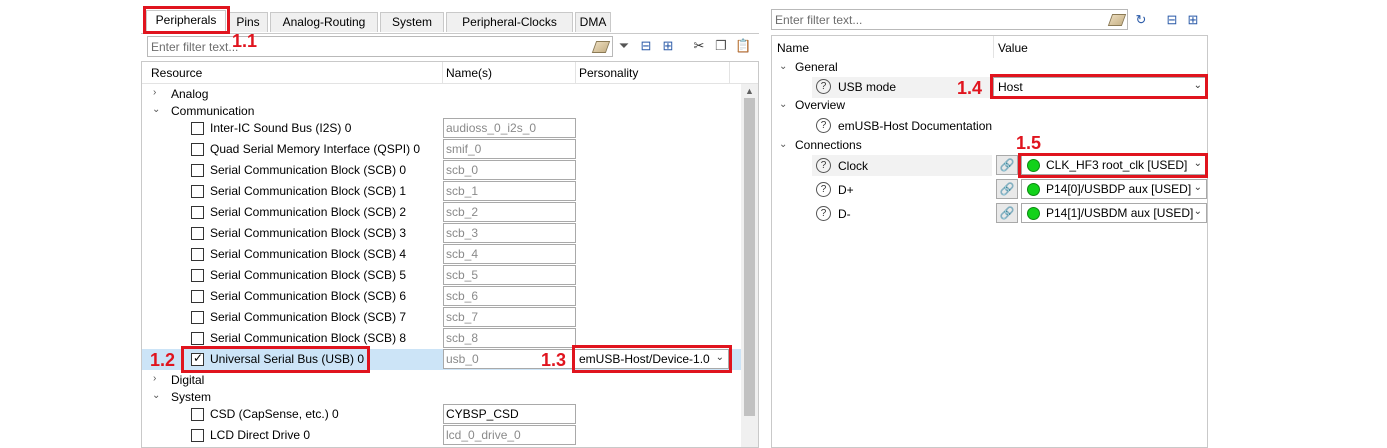  Describe the element at coordinates (509, 317) in the screenshot. I see `instance-name-field: scb_7` at that location.